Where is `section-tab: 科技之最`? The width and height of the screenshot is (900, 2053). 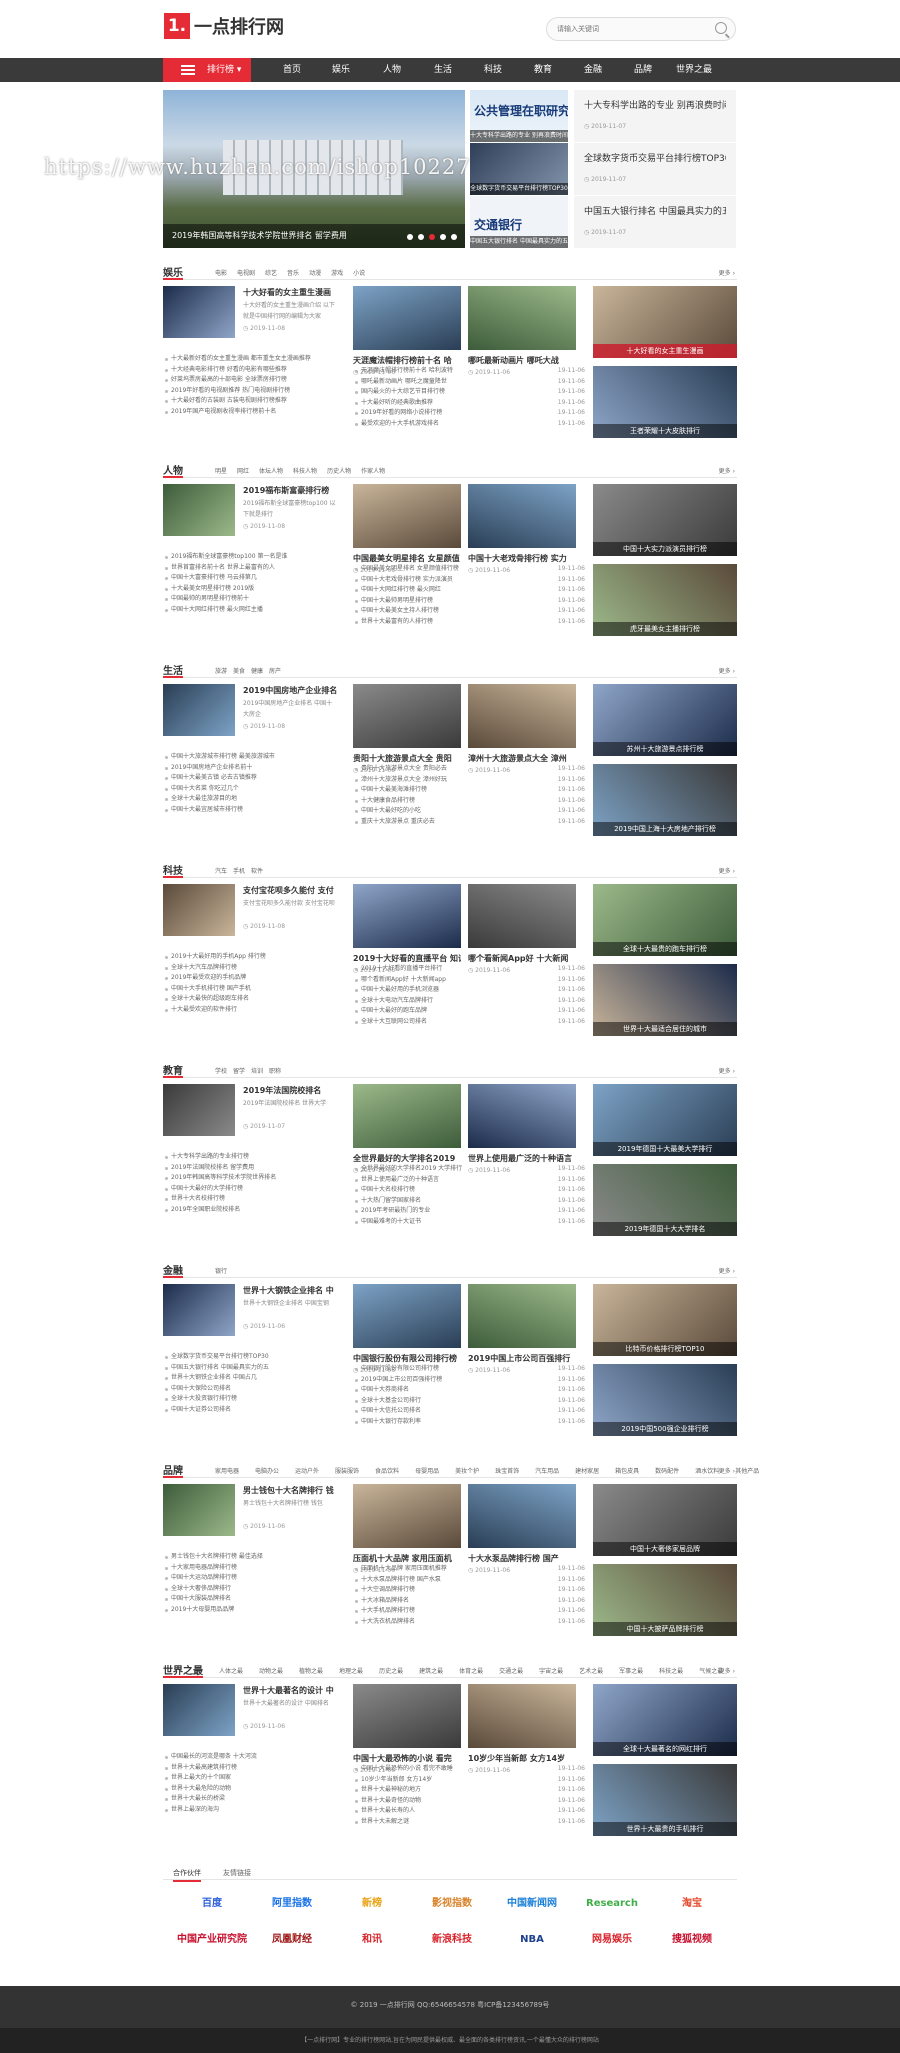
section-tab: 科技之最 is located at coordinates (671, 1670).